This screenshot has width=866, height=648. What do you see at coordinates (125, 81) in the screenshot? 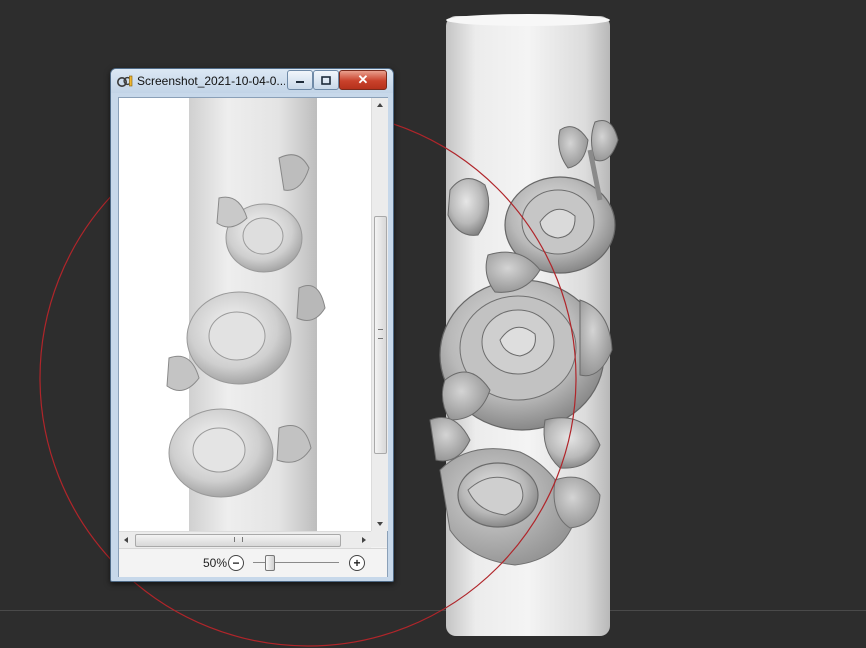
I see `photo-viewer-app-icon` at bounding box center [125, 81].